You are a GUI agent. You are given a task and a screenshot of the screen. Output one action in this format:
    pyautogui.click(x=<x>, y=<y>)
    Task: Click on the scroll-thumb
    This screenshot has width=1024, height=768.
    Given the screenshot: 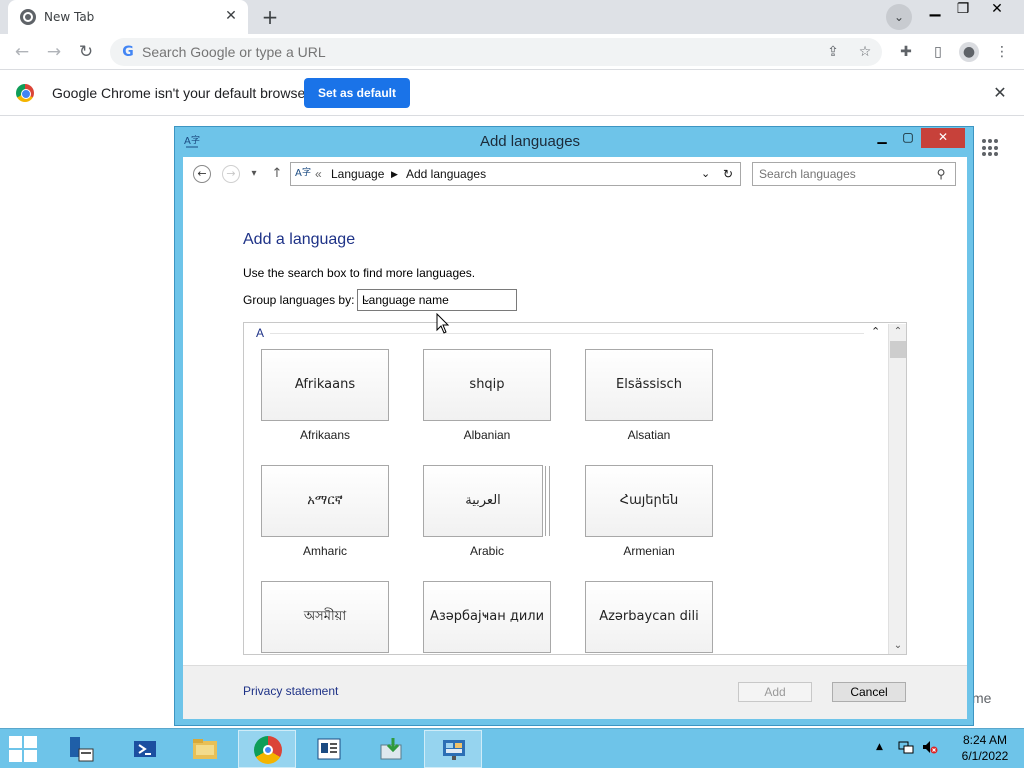 What is the action you would take?
    pyautogui.click(x=898, y=349)
    